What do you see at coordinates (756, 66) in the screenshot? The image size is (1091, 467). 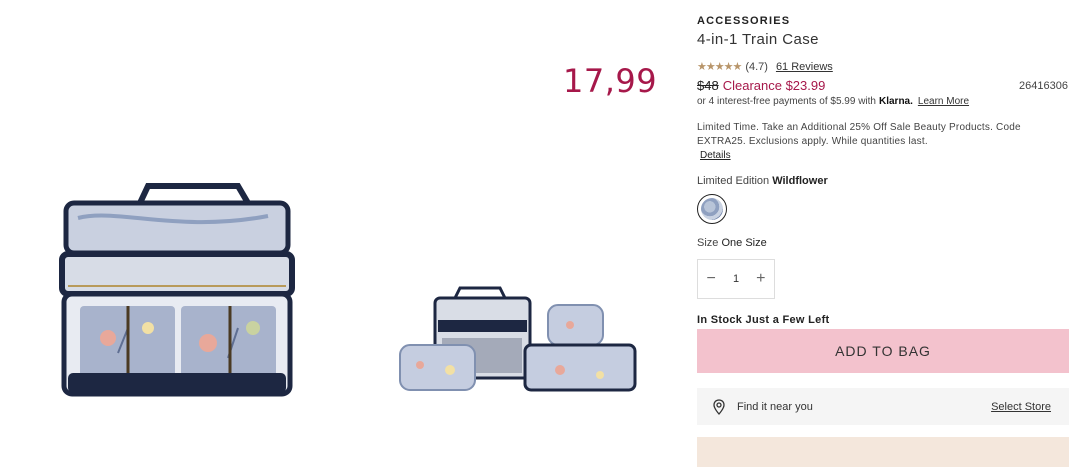 I see `rating-value: (4.7)` at bounding box center [756, 66].